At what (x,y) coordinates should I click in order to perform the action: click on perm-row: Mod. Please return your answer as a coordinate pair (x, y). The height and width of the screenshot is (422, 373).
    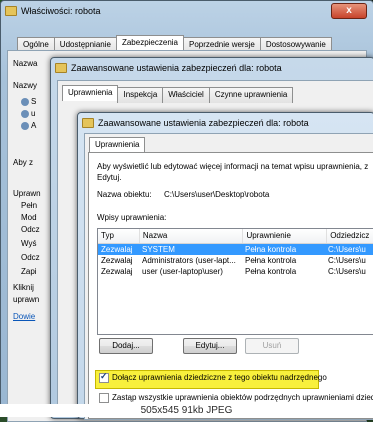
    Looking at the image, I should click on (29, 217).